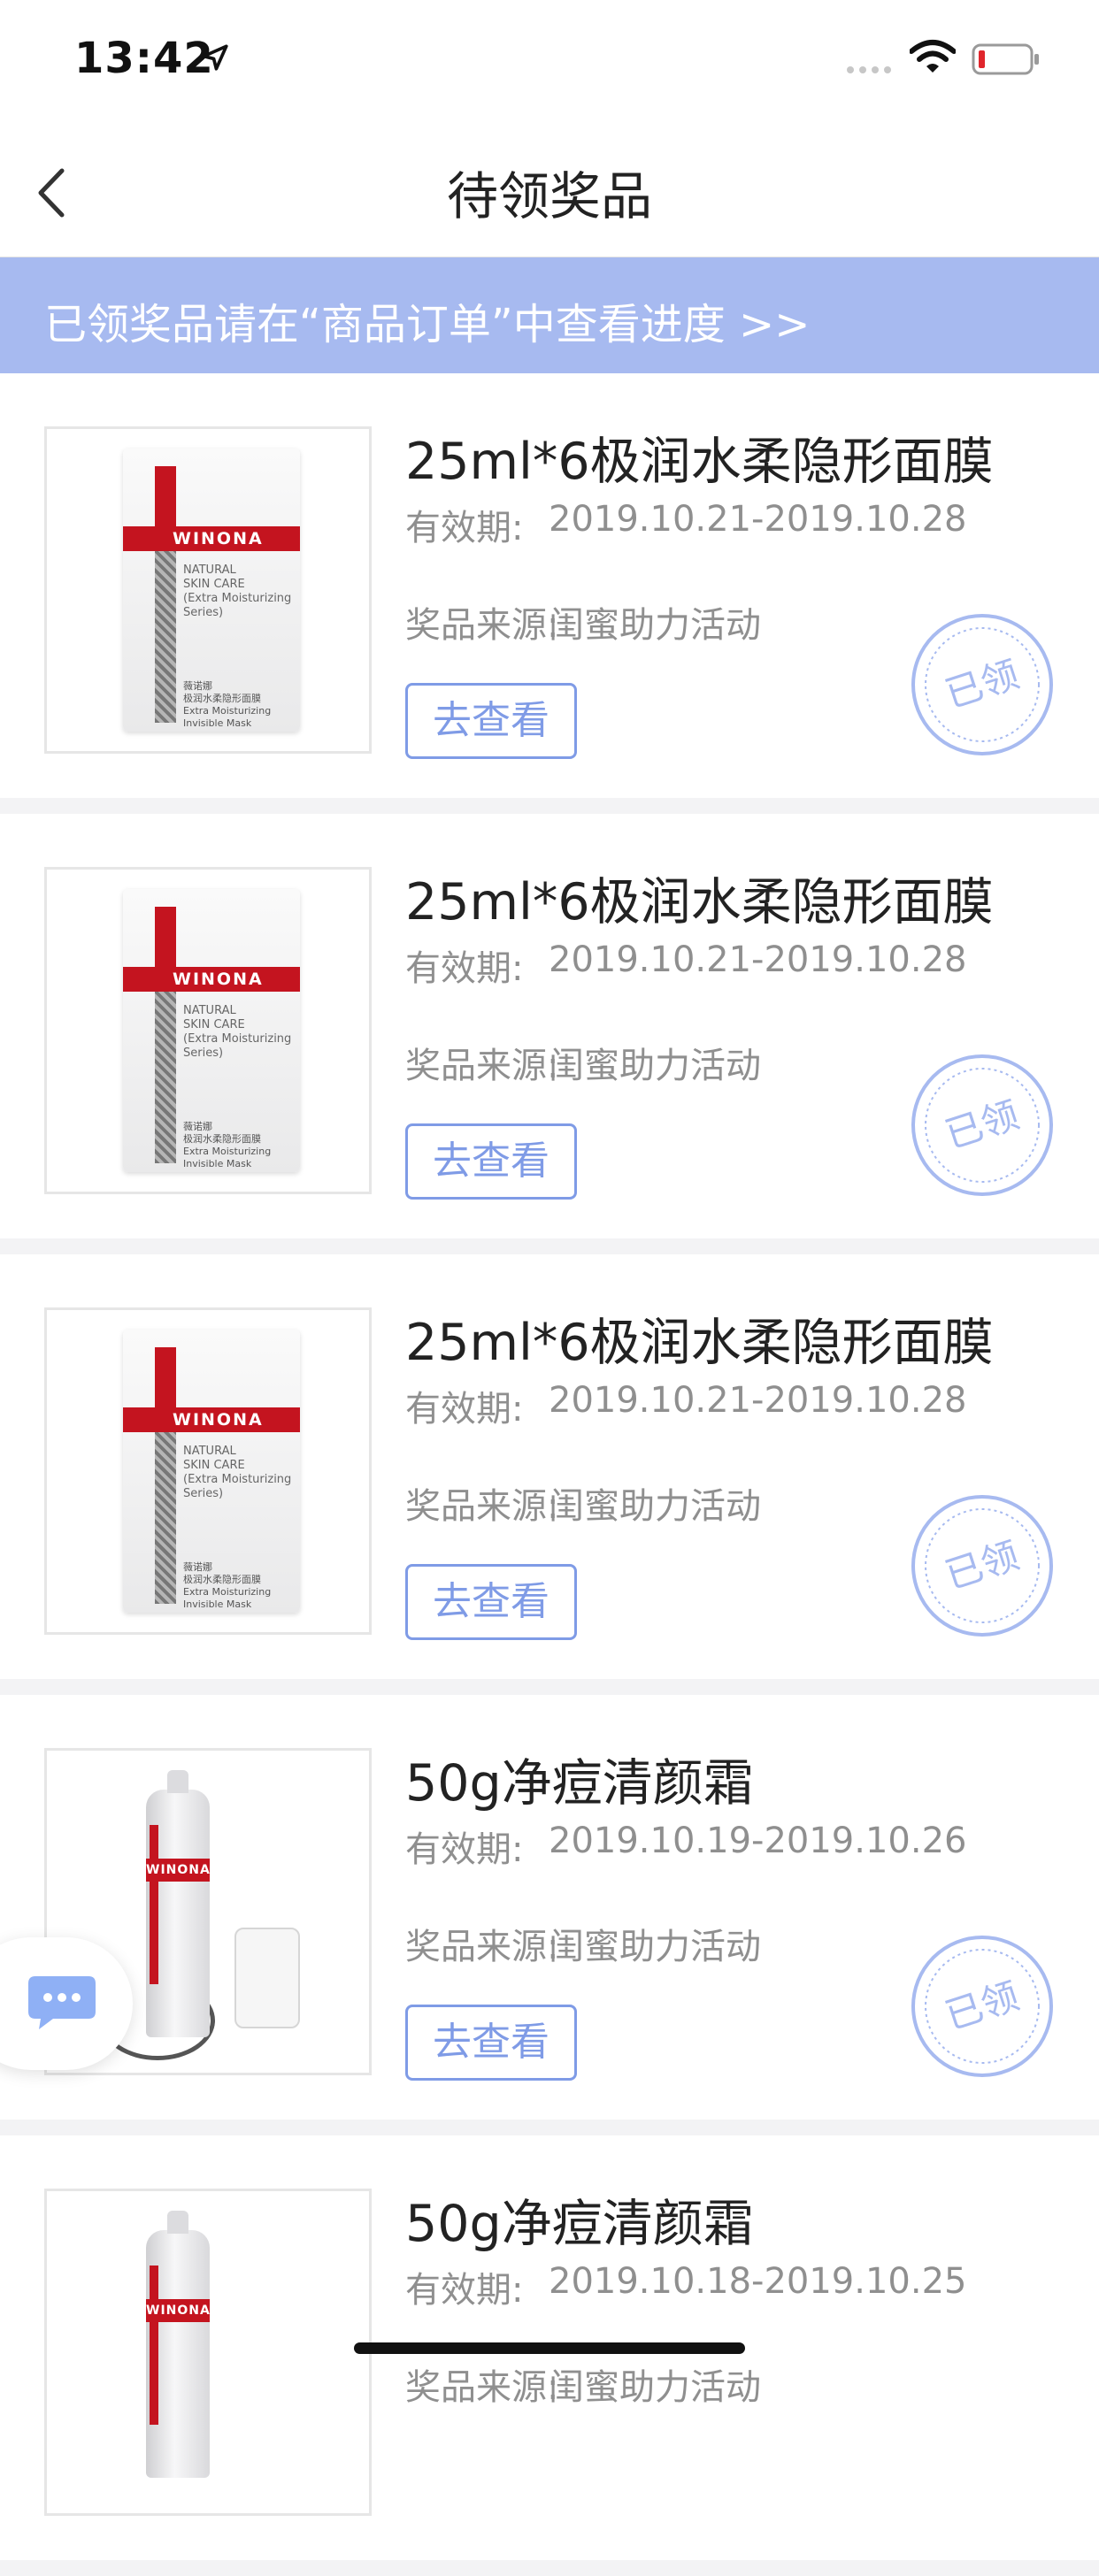 The height and width of the screenshot is (2576, 1099). I want to click on beaker-illustration, so click(267, 1978).